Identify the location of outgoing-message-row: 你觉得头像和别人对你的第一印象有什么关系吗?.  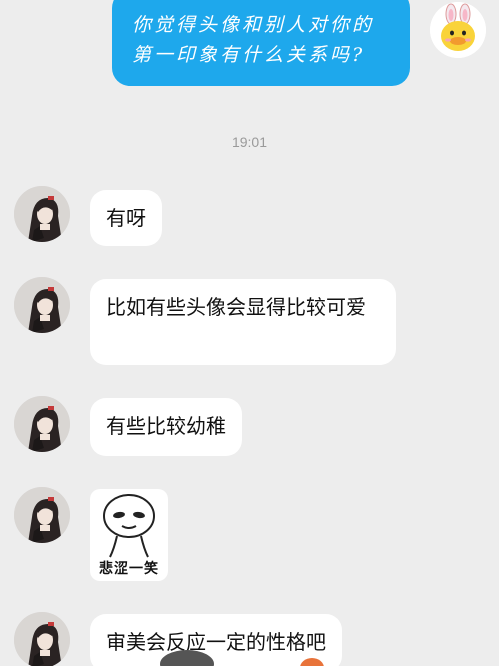
(249, 45).